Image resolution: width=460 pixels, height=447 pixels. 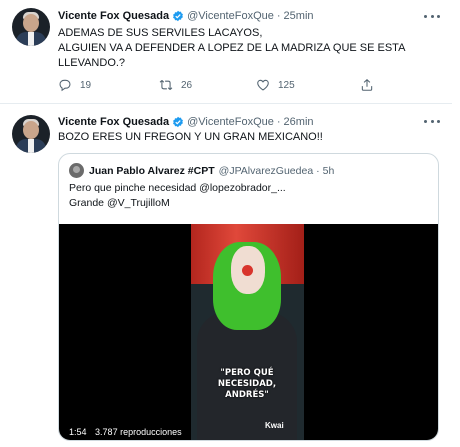 What do you see at coordinates (74, 85) in the screenshot?
I see `reply-button: 19` at bounding box center [74, 85].